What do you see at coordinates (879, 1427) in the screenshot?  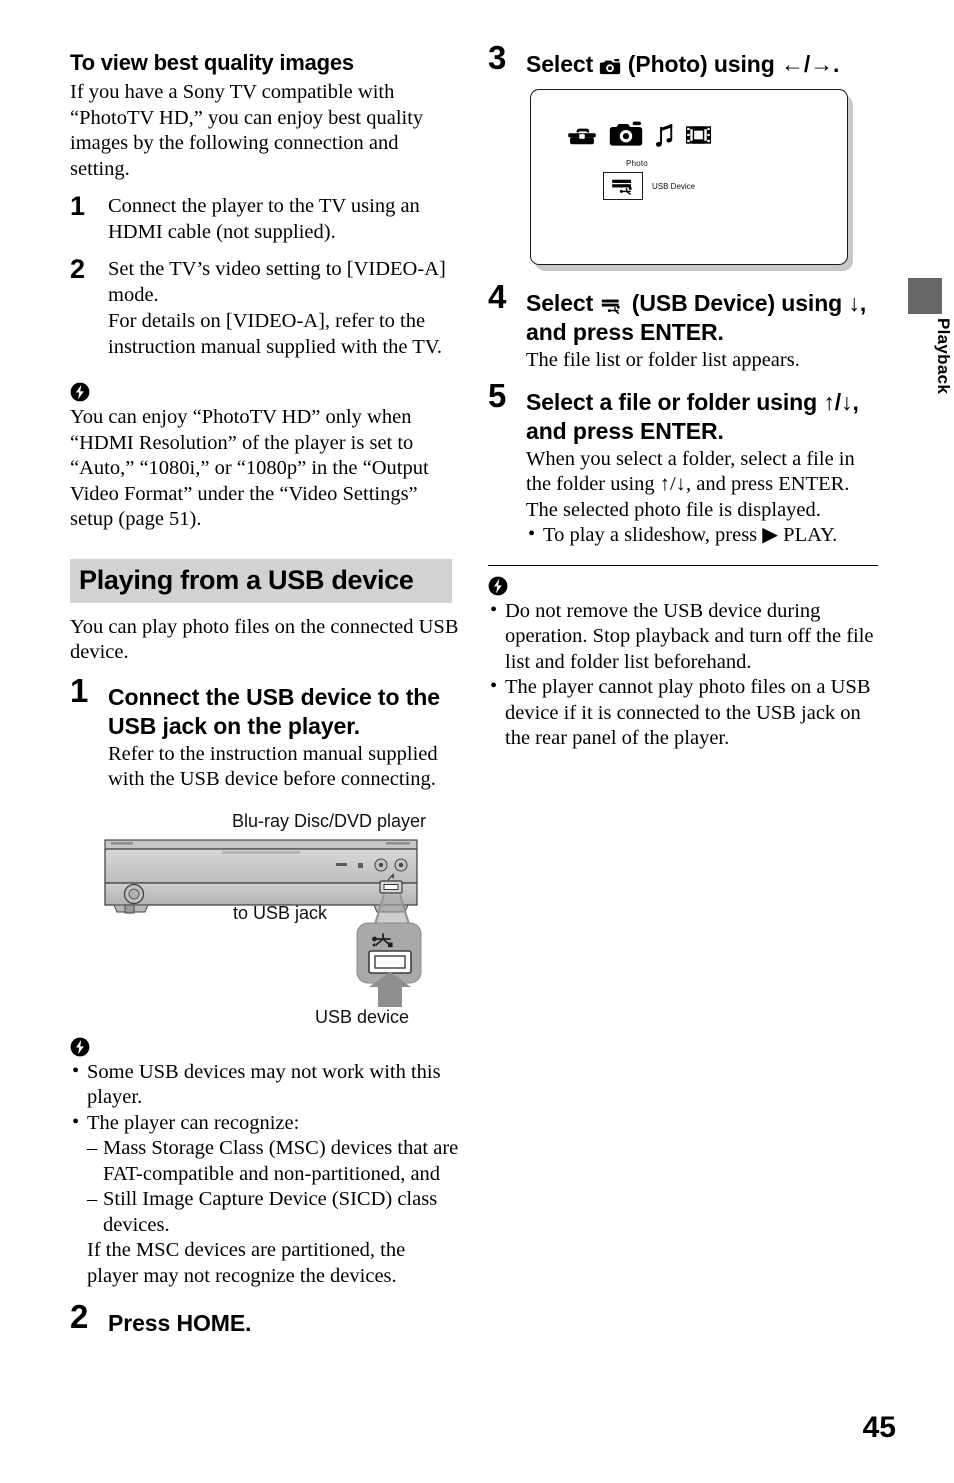 I see `page-number: 45` at bounding box center [879, 1427].